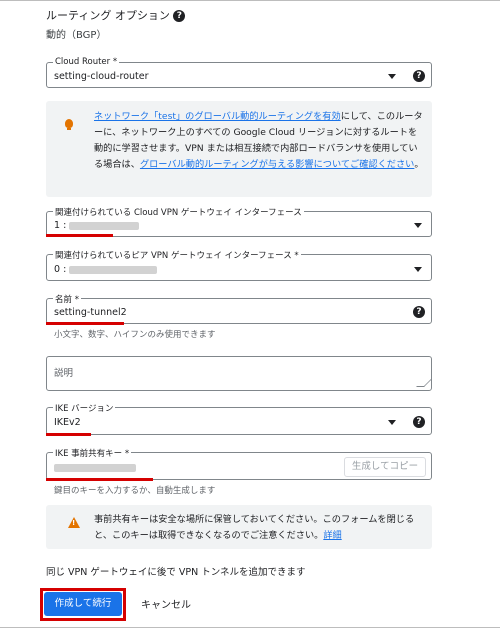 The image size is (500, 628). What do you see at coordinates (86, 62) in the screenshot?
I see `cloud-router-label: Cloud Router *` at bounding box center [86, 62].